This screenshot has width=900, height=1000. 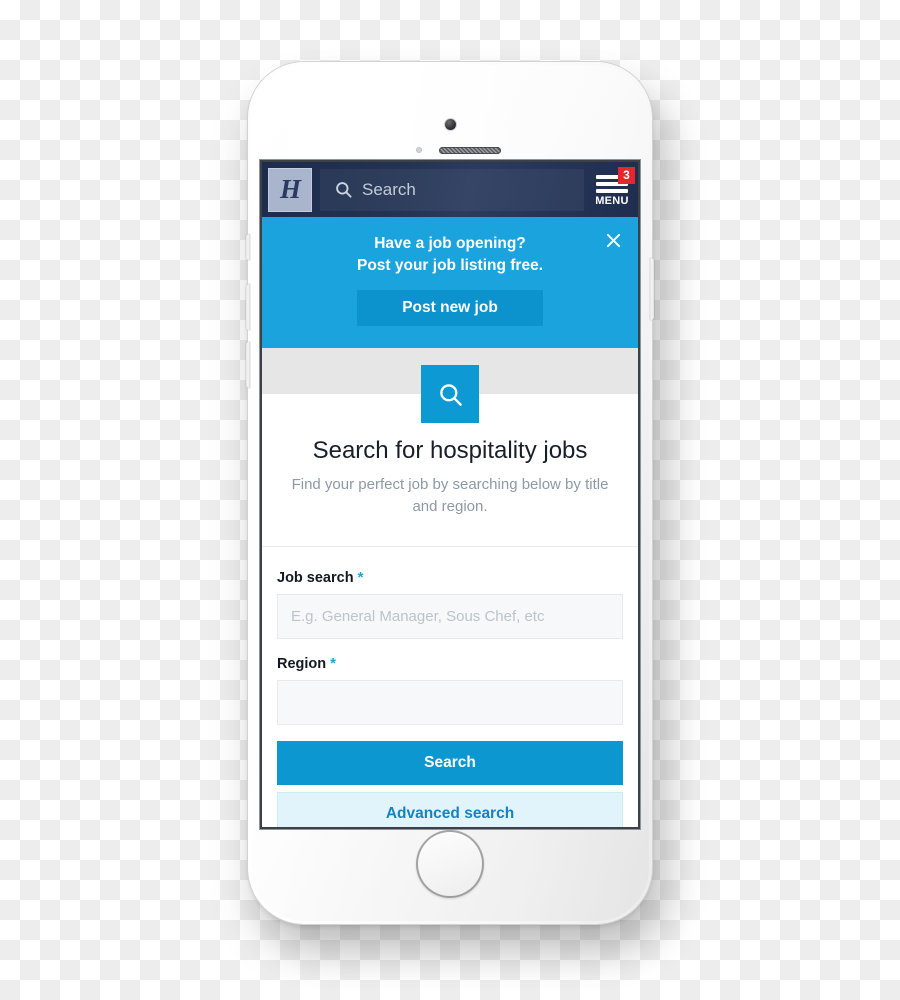 What do you see at coordinates (450, 809) in the screenshot?
I see `advanced-search-button: Advanced search` at bounding box center [450, 809].